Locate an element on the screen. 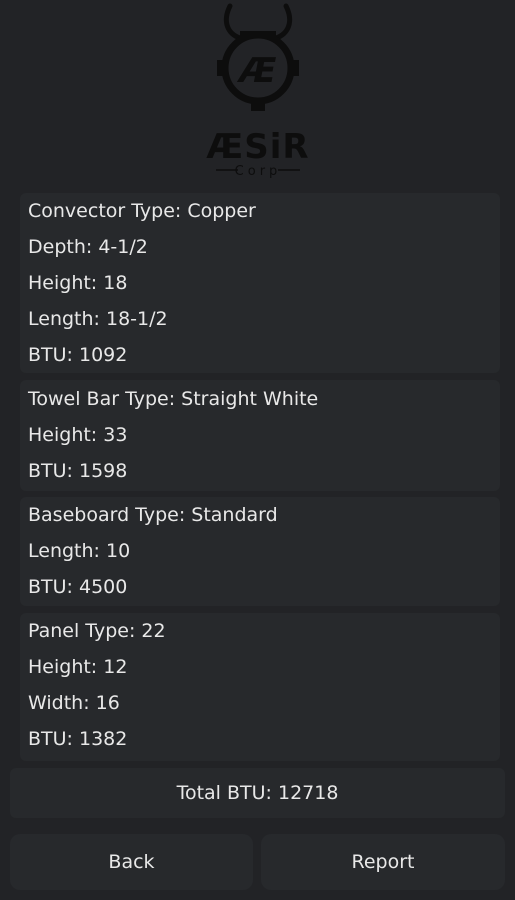 This screenshot has width=515, height=900. baseboard-btu: BTU: 4500 is located at coordinates (78, 587).